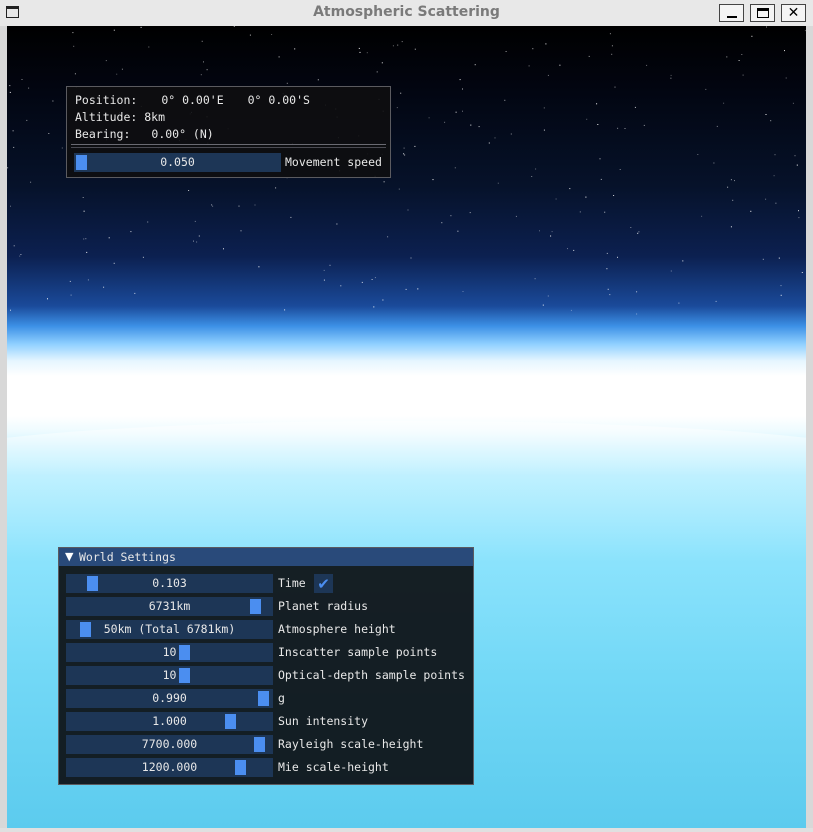 The image size is (813, 832). I want to click on sun-intensity-slider: 1.000, so click(169, 721).